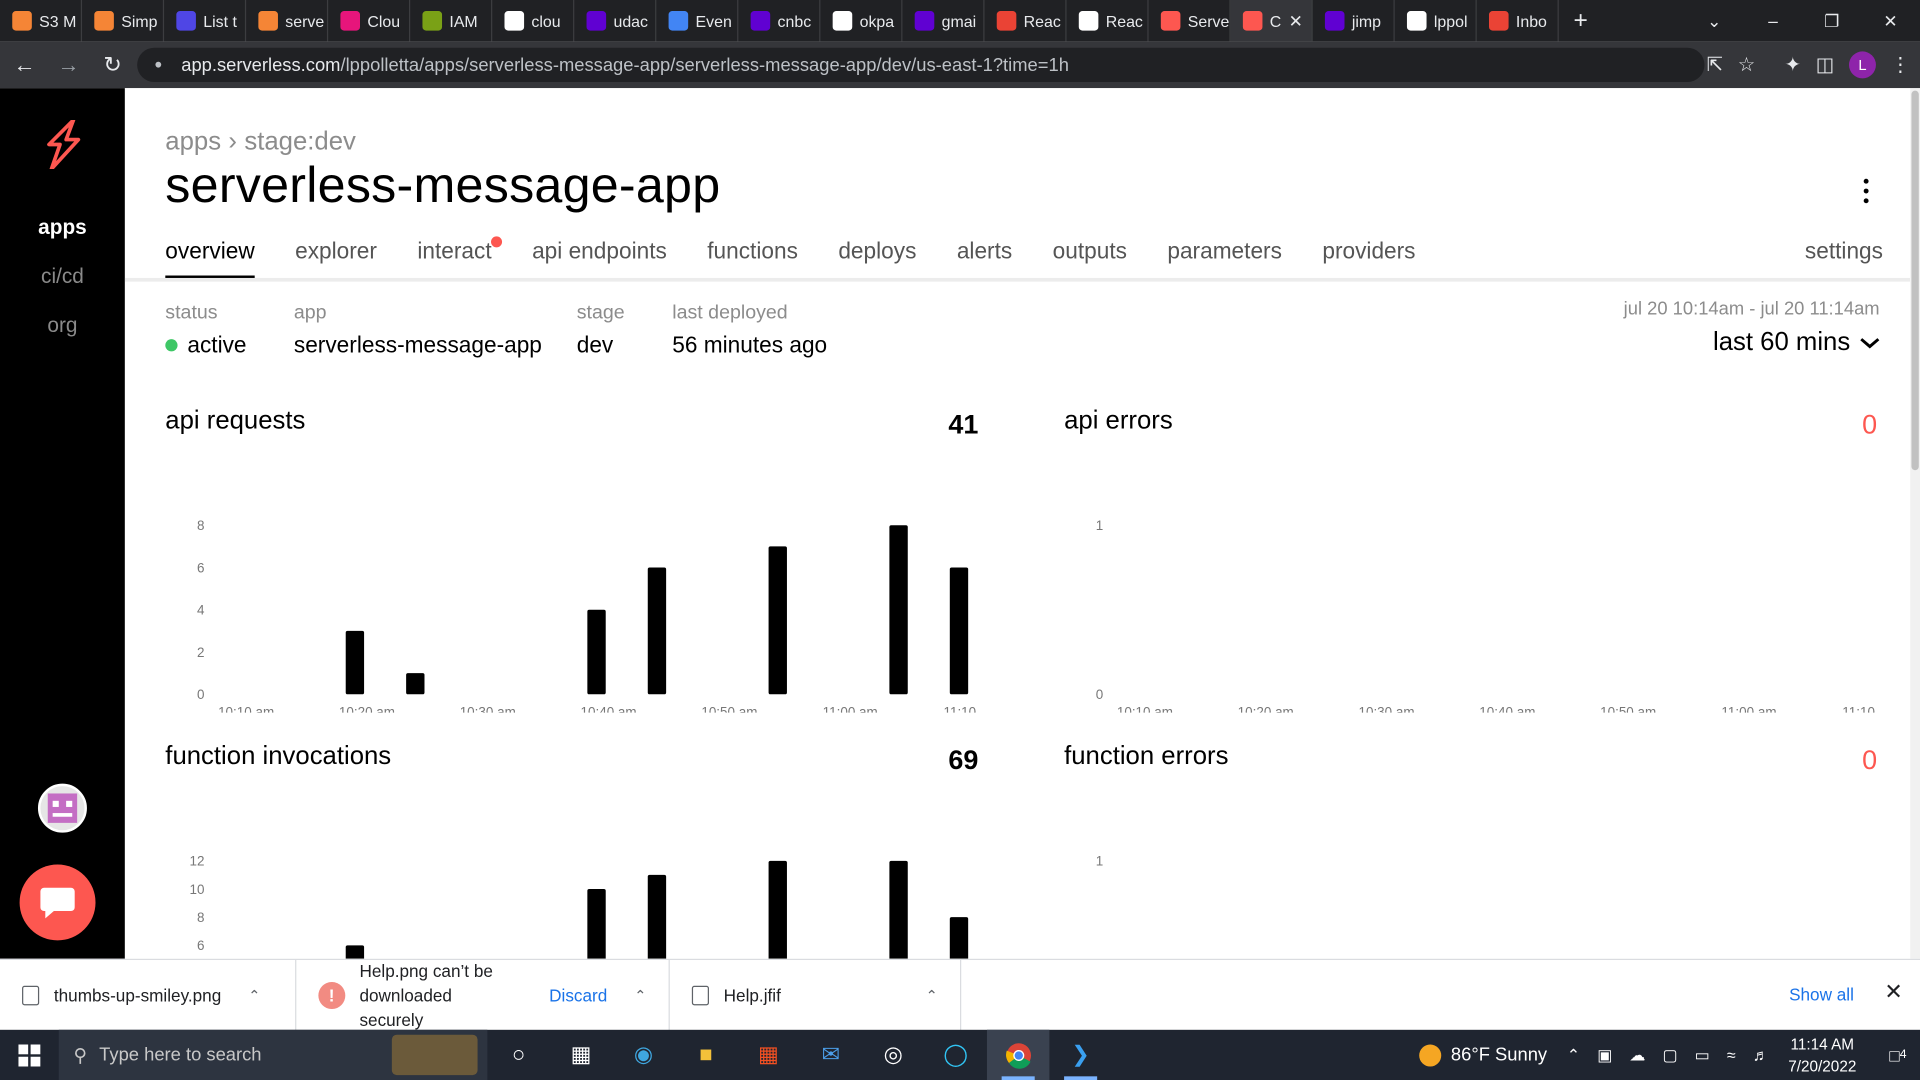 This screenshot has height=1080, width=1920. Describe the element at coordinates (697, 21) in the screenshot. I see `browser-tab: Even` at that location.